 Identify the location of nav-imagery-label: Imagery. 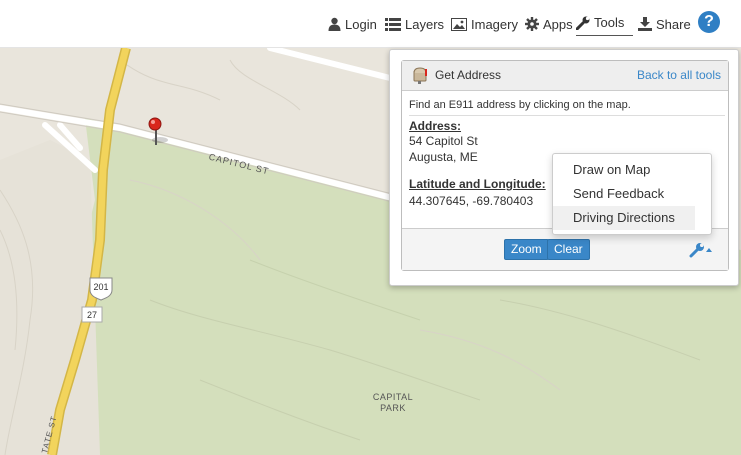
(494, 24).